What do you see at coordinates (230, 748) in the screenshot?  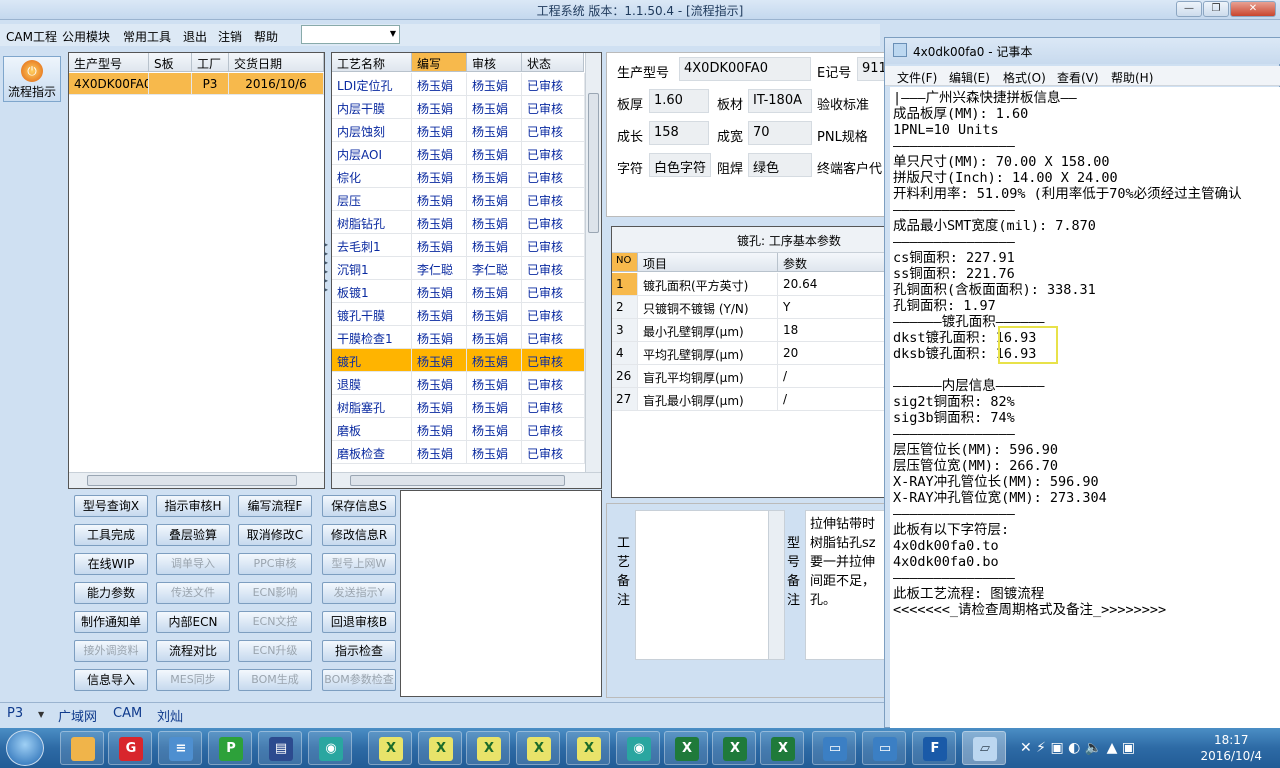 I see `taskbar-app-4: P` at bounding box center [230, 748].